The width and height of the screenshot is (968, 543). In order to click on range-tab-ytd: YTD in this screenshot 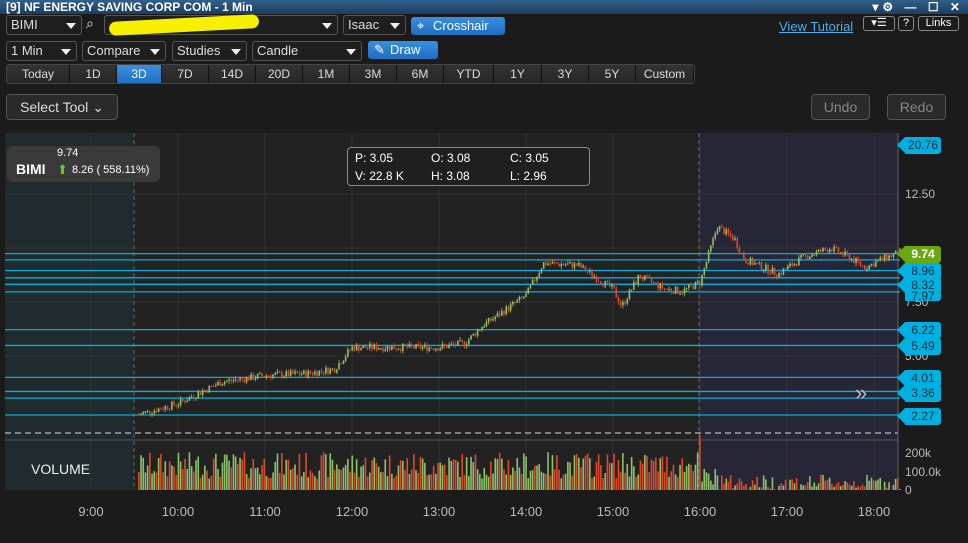, I will do `click(469, 74)`.